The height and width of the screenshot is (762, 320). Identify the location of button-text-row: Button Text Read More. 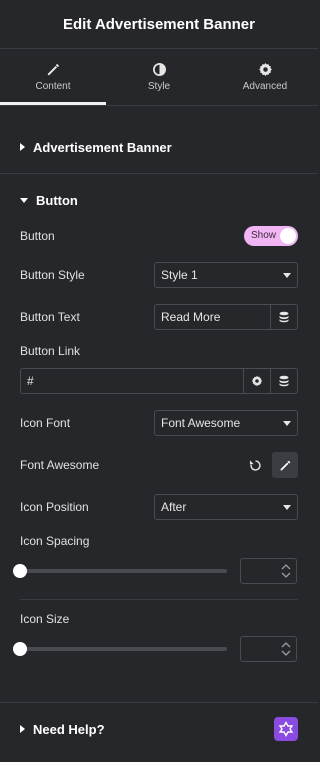
(159, 317).